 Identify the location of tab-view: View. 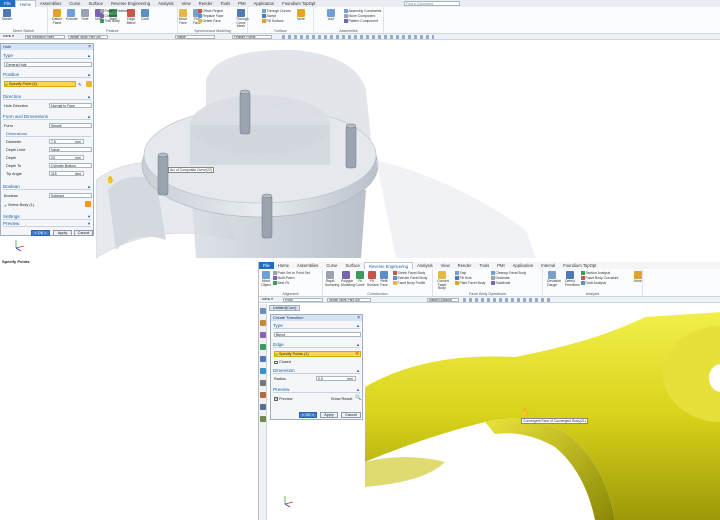
(445, 265).